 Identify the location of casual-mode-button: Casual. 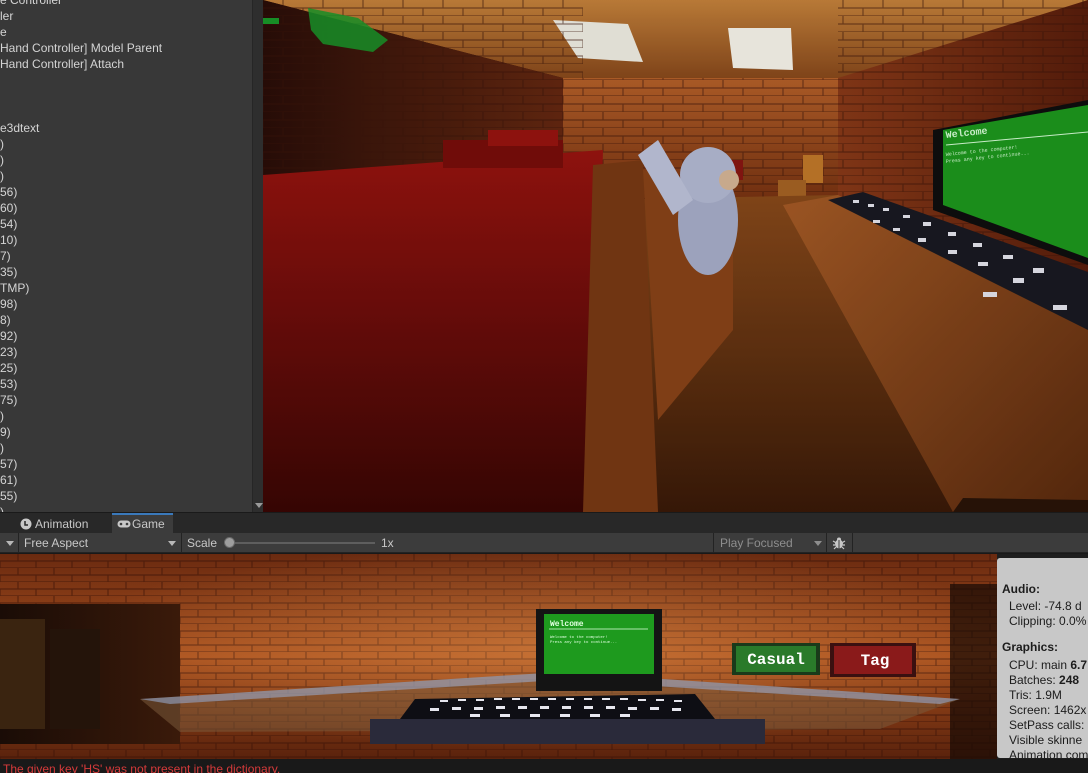
(776, 659).